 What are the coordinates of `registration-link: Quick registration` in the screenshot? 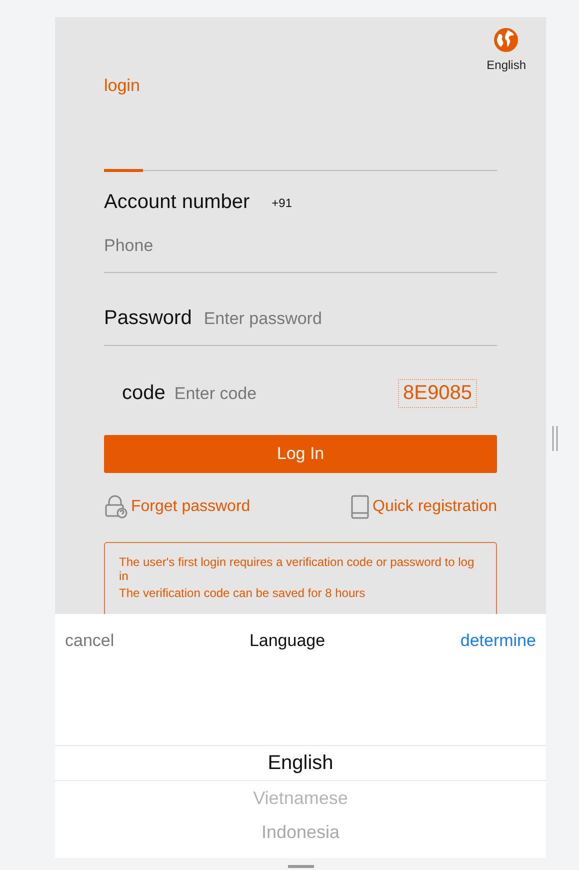 It's located at (434, 507).